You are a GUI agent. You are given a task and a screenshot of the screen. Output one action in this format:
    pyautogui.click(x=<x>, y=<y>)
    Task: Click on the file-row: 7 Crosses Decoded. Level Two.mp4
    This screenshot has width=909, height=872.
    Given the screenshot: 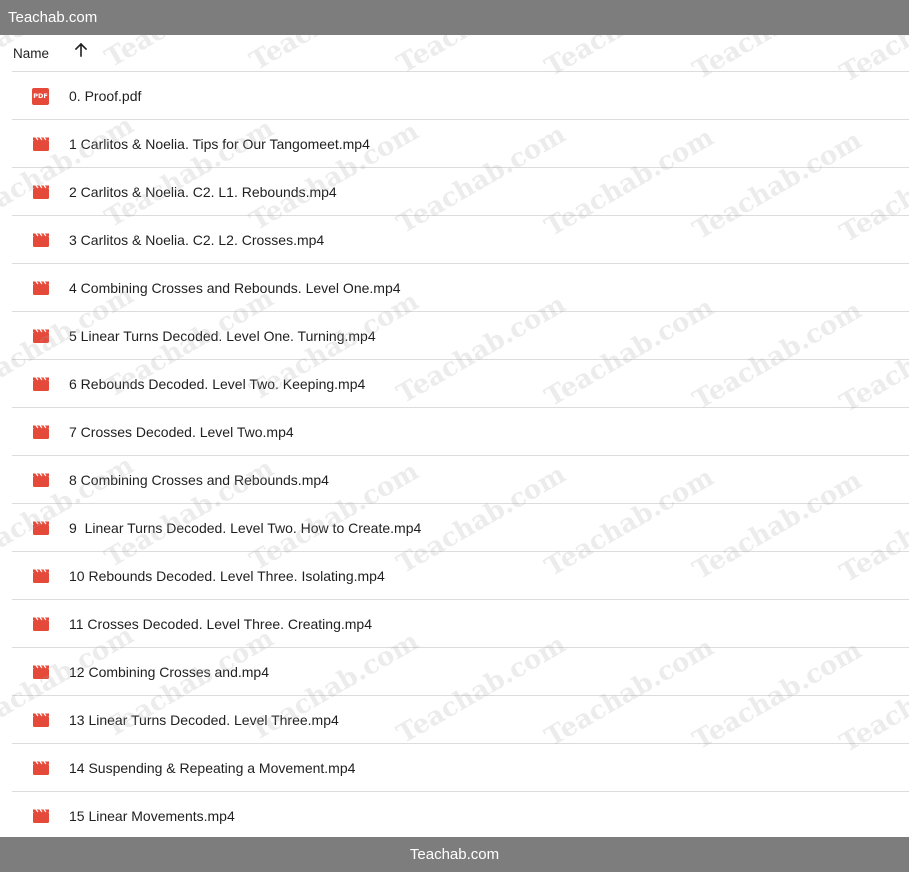 What is the action you would take?
    pyautogui.click(x=460, y=432)
    